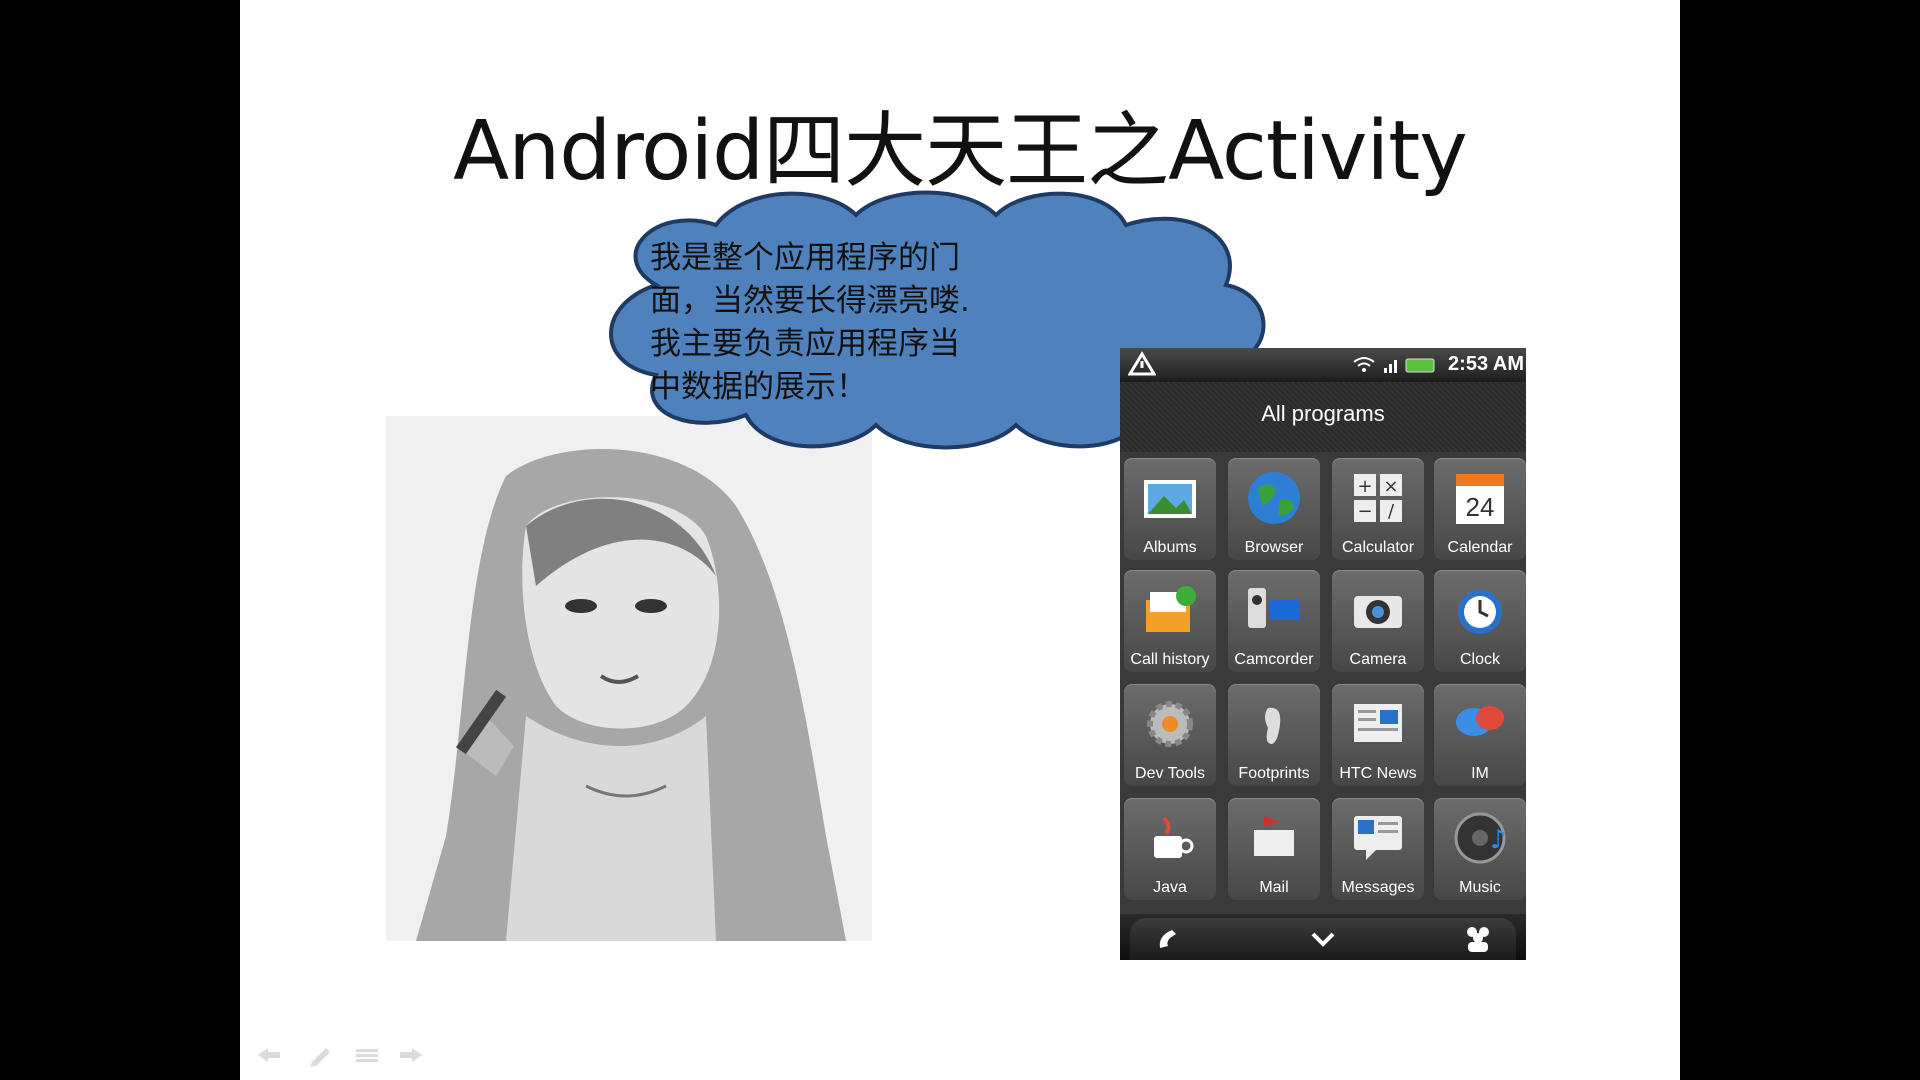  Describe the element at coordinates (1480, 612) in the screenshot. I see `clock-icon` at that location.